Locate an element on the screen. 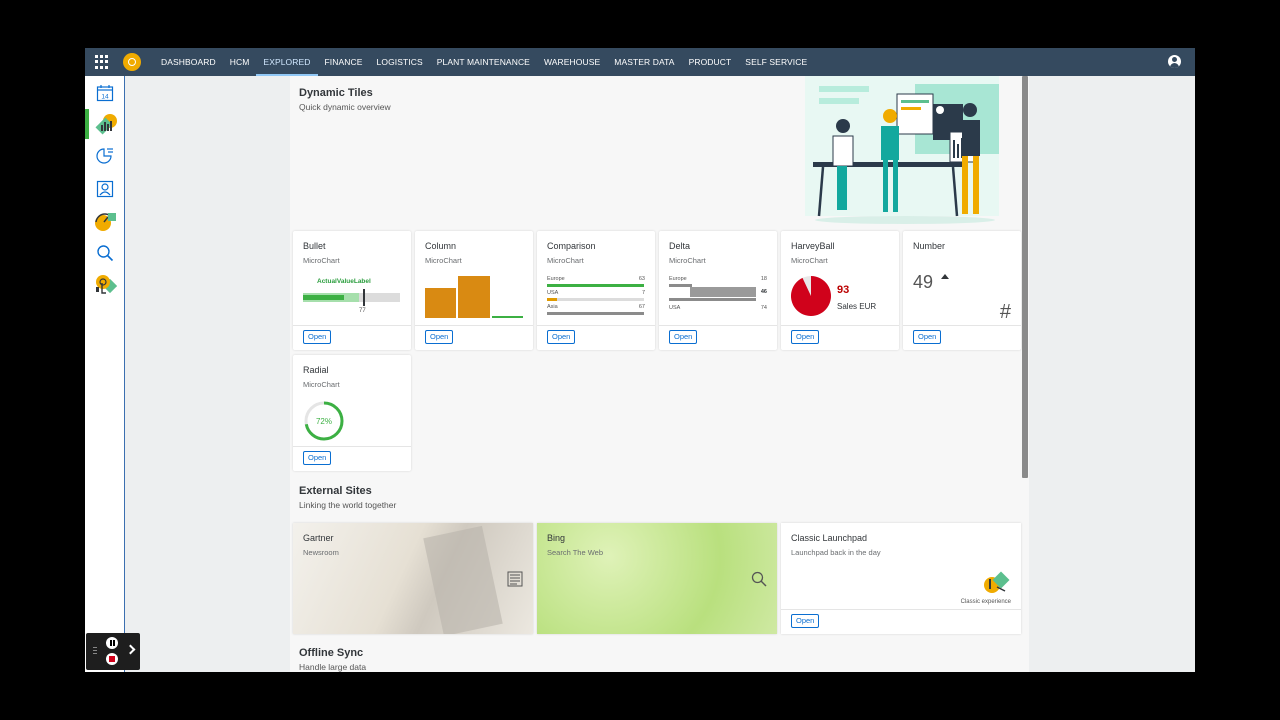 Image resolution: width=1280 pixels, height=720 pixels. menu-warehouse: WAREHOUSE is located at coordinates (572, 62).